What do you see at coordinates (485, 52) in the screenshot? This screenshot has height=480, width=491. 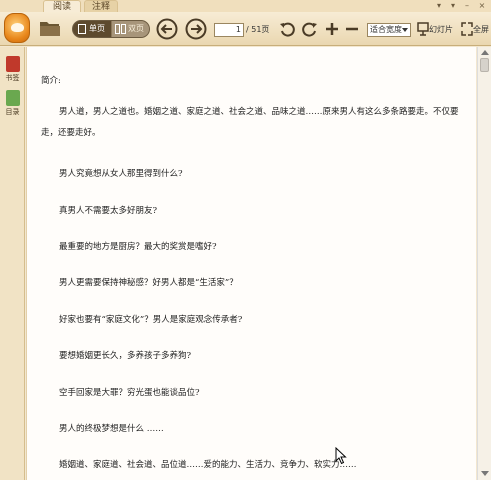 I see `scroll-up-icon` at bounding box center [485, 52].